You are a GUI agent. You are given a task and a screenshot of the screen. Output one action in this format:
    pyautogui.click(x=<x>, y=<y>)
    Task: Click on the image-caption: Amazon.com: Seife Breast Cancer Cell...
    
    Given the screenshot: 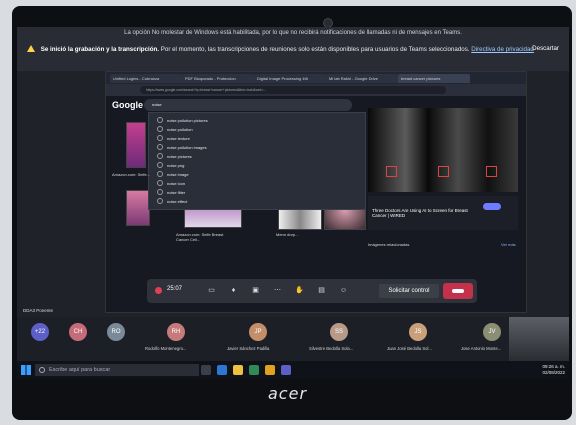 What is the action you would take?
    pyautogui.click(x=200, y=237)
    